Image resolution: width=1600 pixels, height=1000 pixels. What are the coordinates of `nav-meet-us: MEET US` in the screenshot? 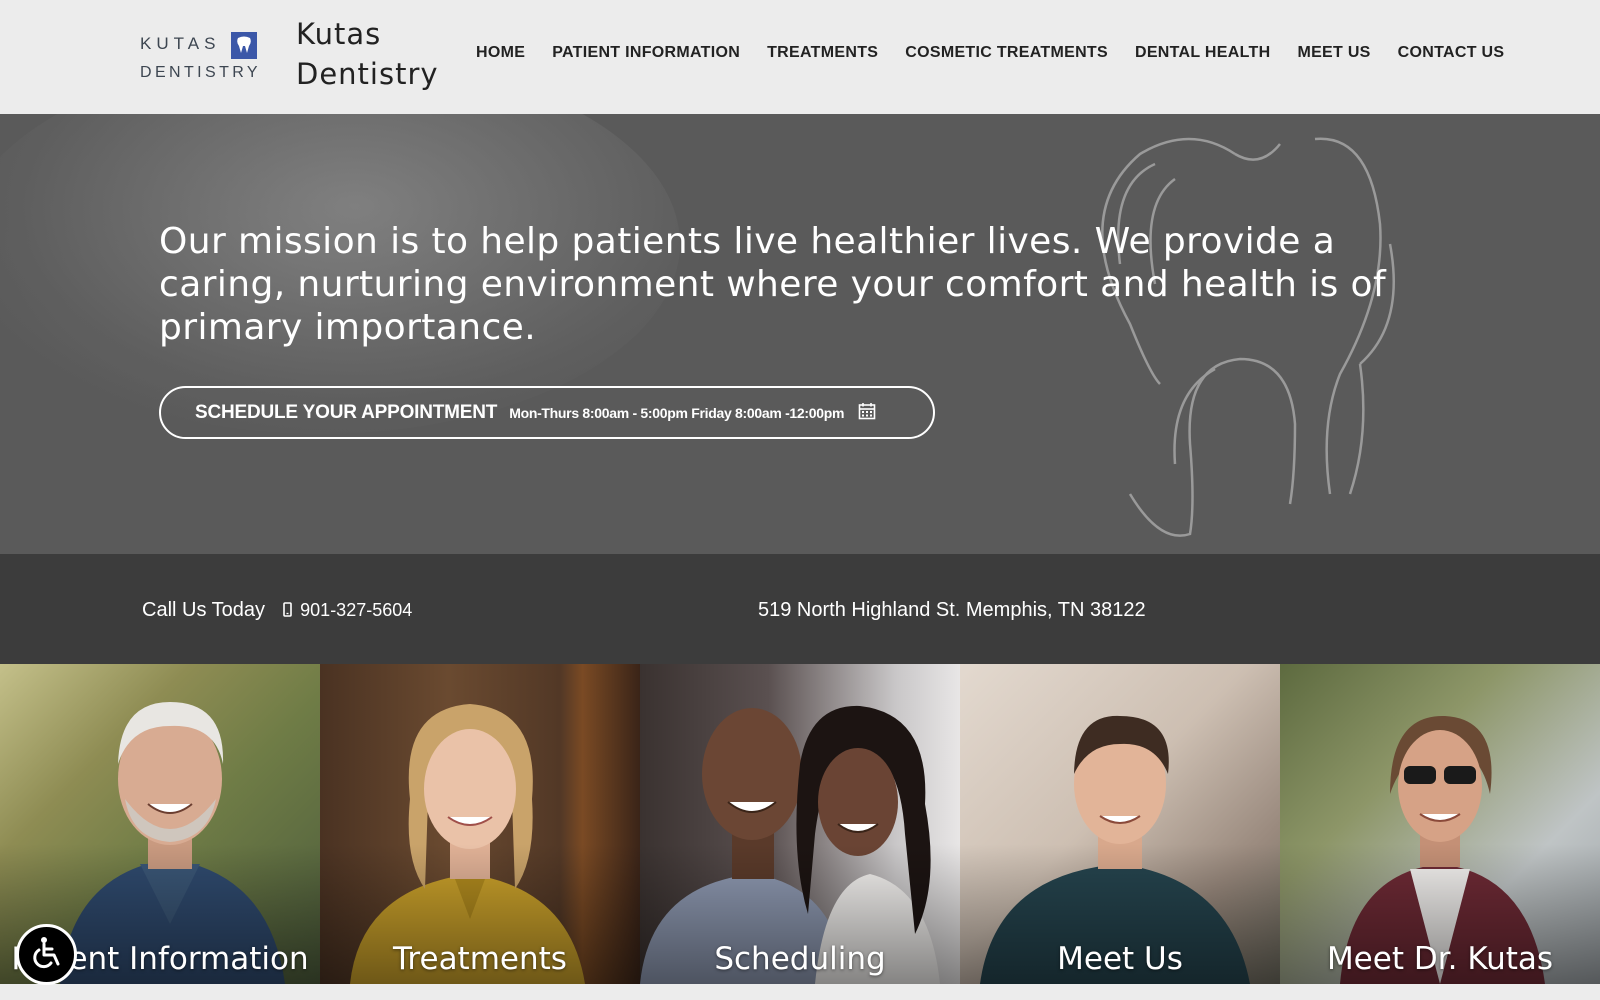 It's located at (1333, 53).